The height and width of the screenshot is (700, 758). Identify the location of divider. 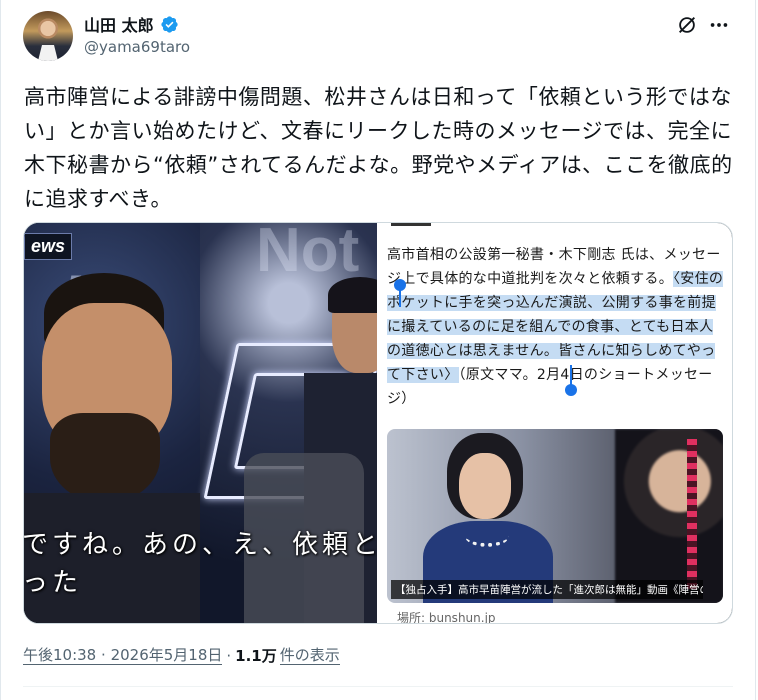
(378, 686).